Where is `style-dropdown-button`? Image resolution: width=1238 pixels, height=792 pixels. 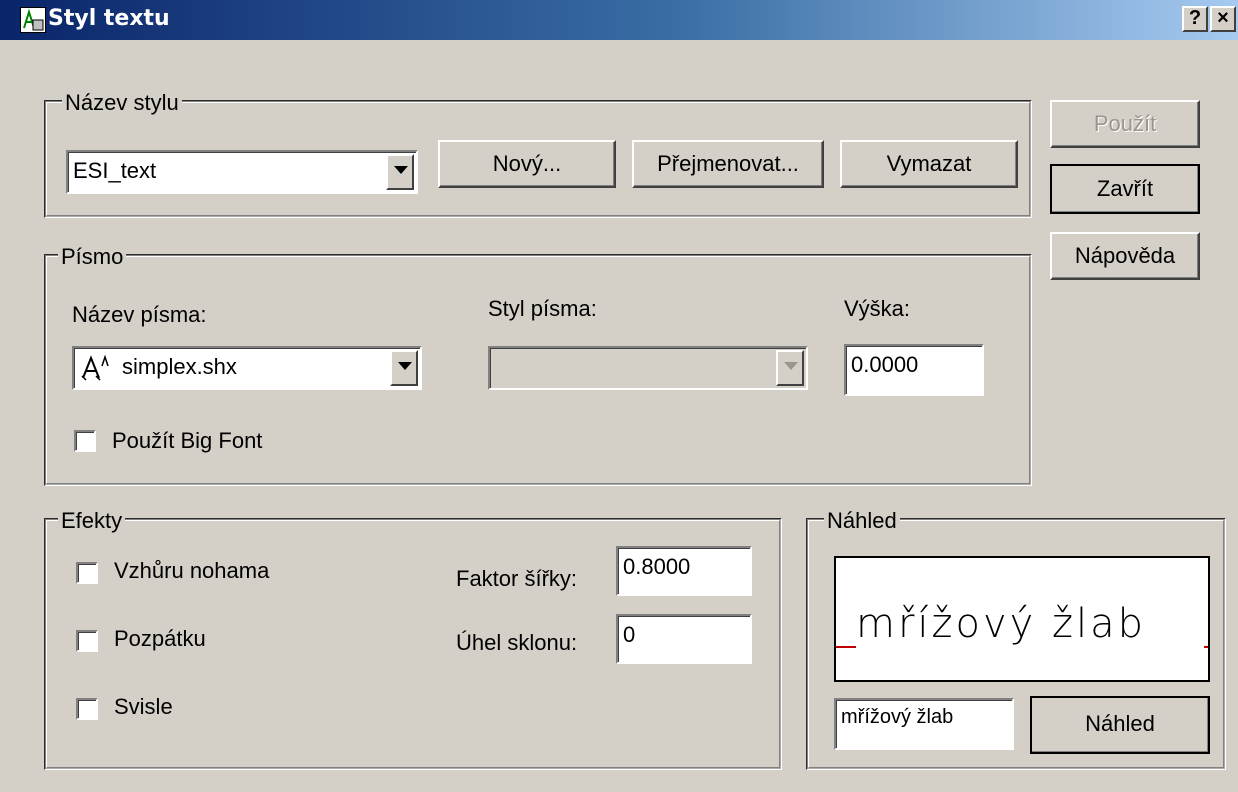 style-dropdown-button is located at coordinates (400, 172).